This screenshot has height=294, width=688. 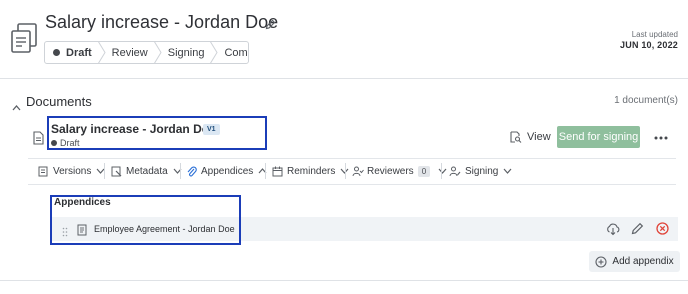 I want to click on more-options-icon, so click(x=661, y=137).